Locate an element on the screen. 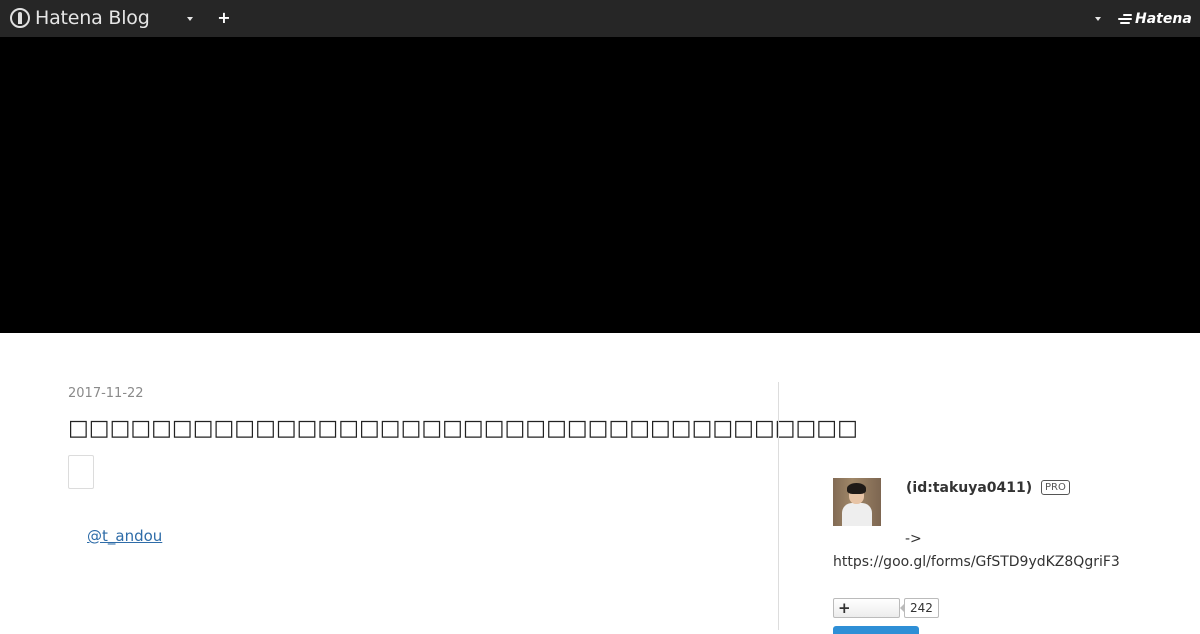 This screenshot has height=634, width=1200. profile-id: (id:takuya0411) is located at coordinates (969, 488).